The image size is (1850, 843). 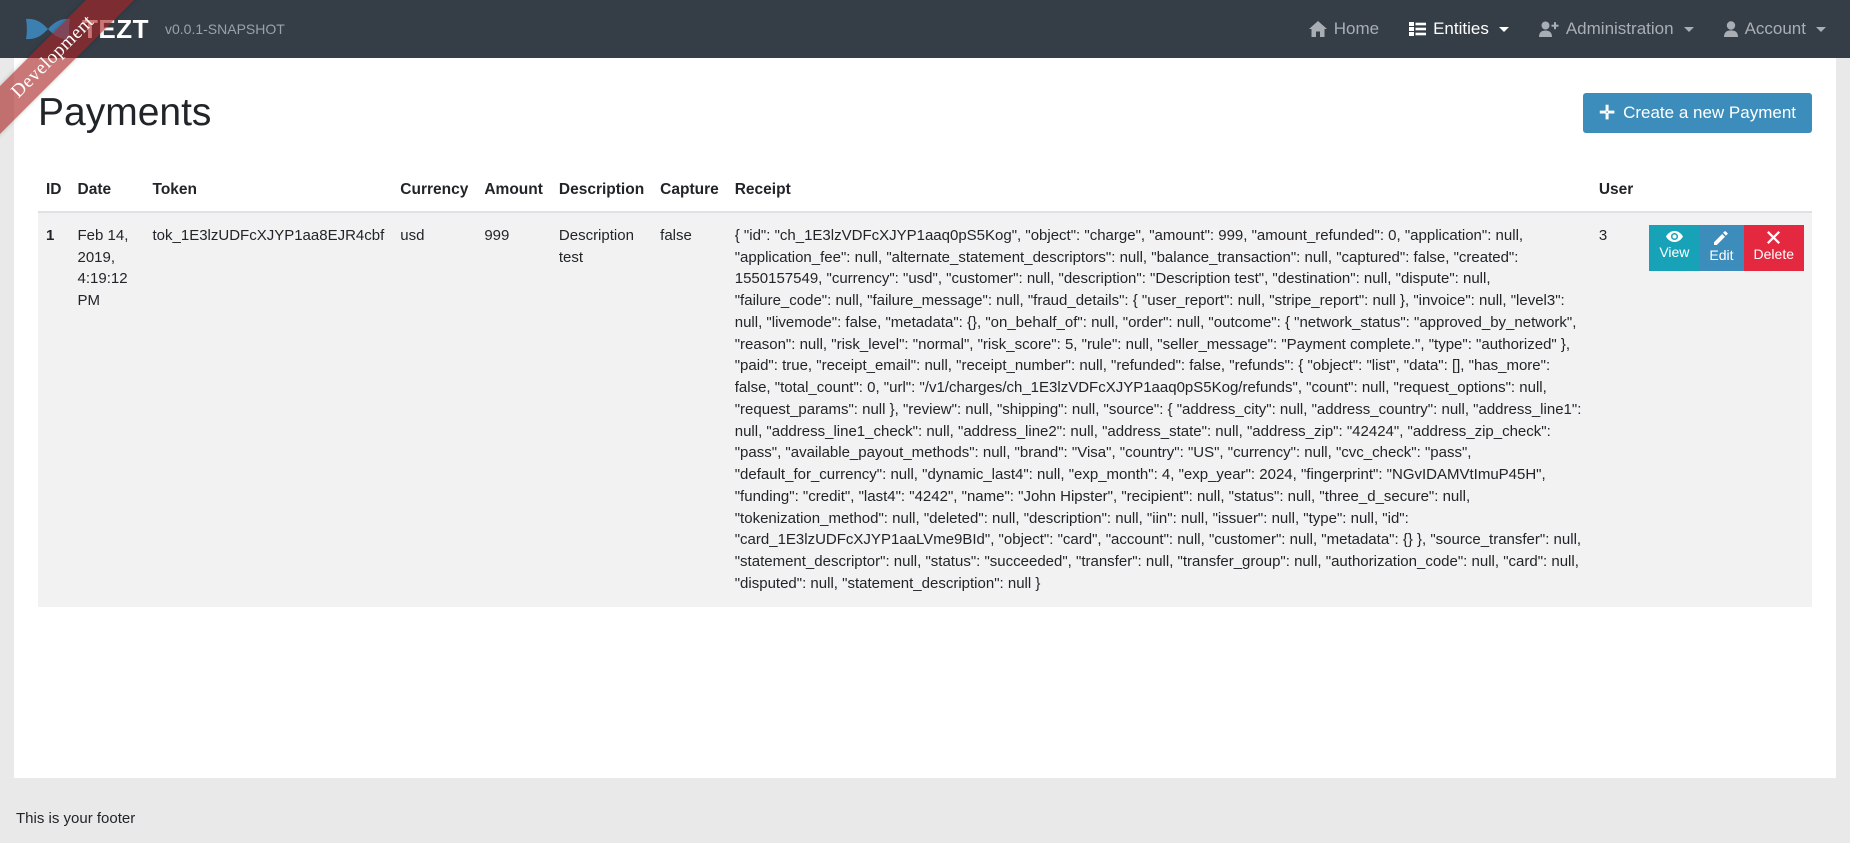 I want to click on nav-item-administration-label: Administration, so click(x=1619, y=28).